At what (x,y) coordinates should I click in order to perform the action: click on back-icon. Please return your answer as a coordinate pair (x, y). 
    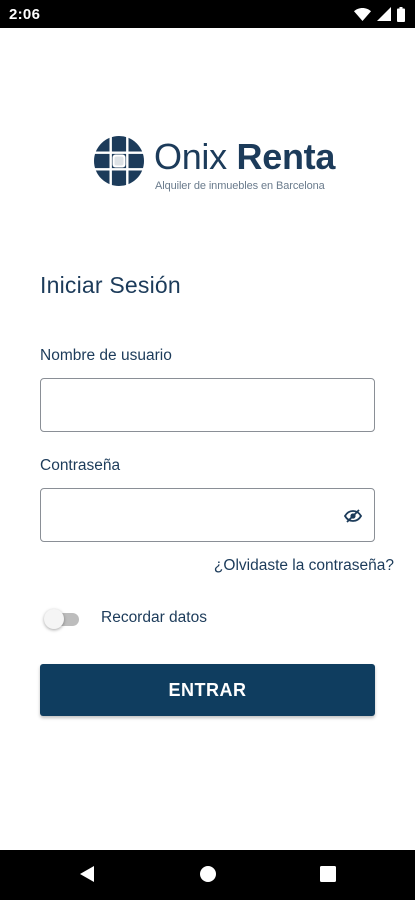
    Looking at the image, I should click on (87, 876).